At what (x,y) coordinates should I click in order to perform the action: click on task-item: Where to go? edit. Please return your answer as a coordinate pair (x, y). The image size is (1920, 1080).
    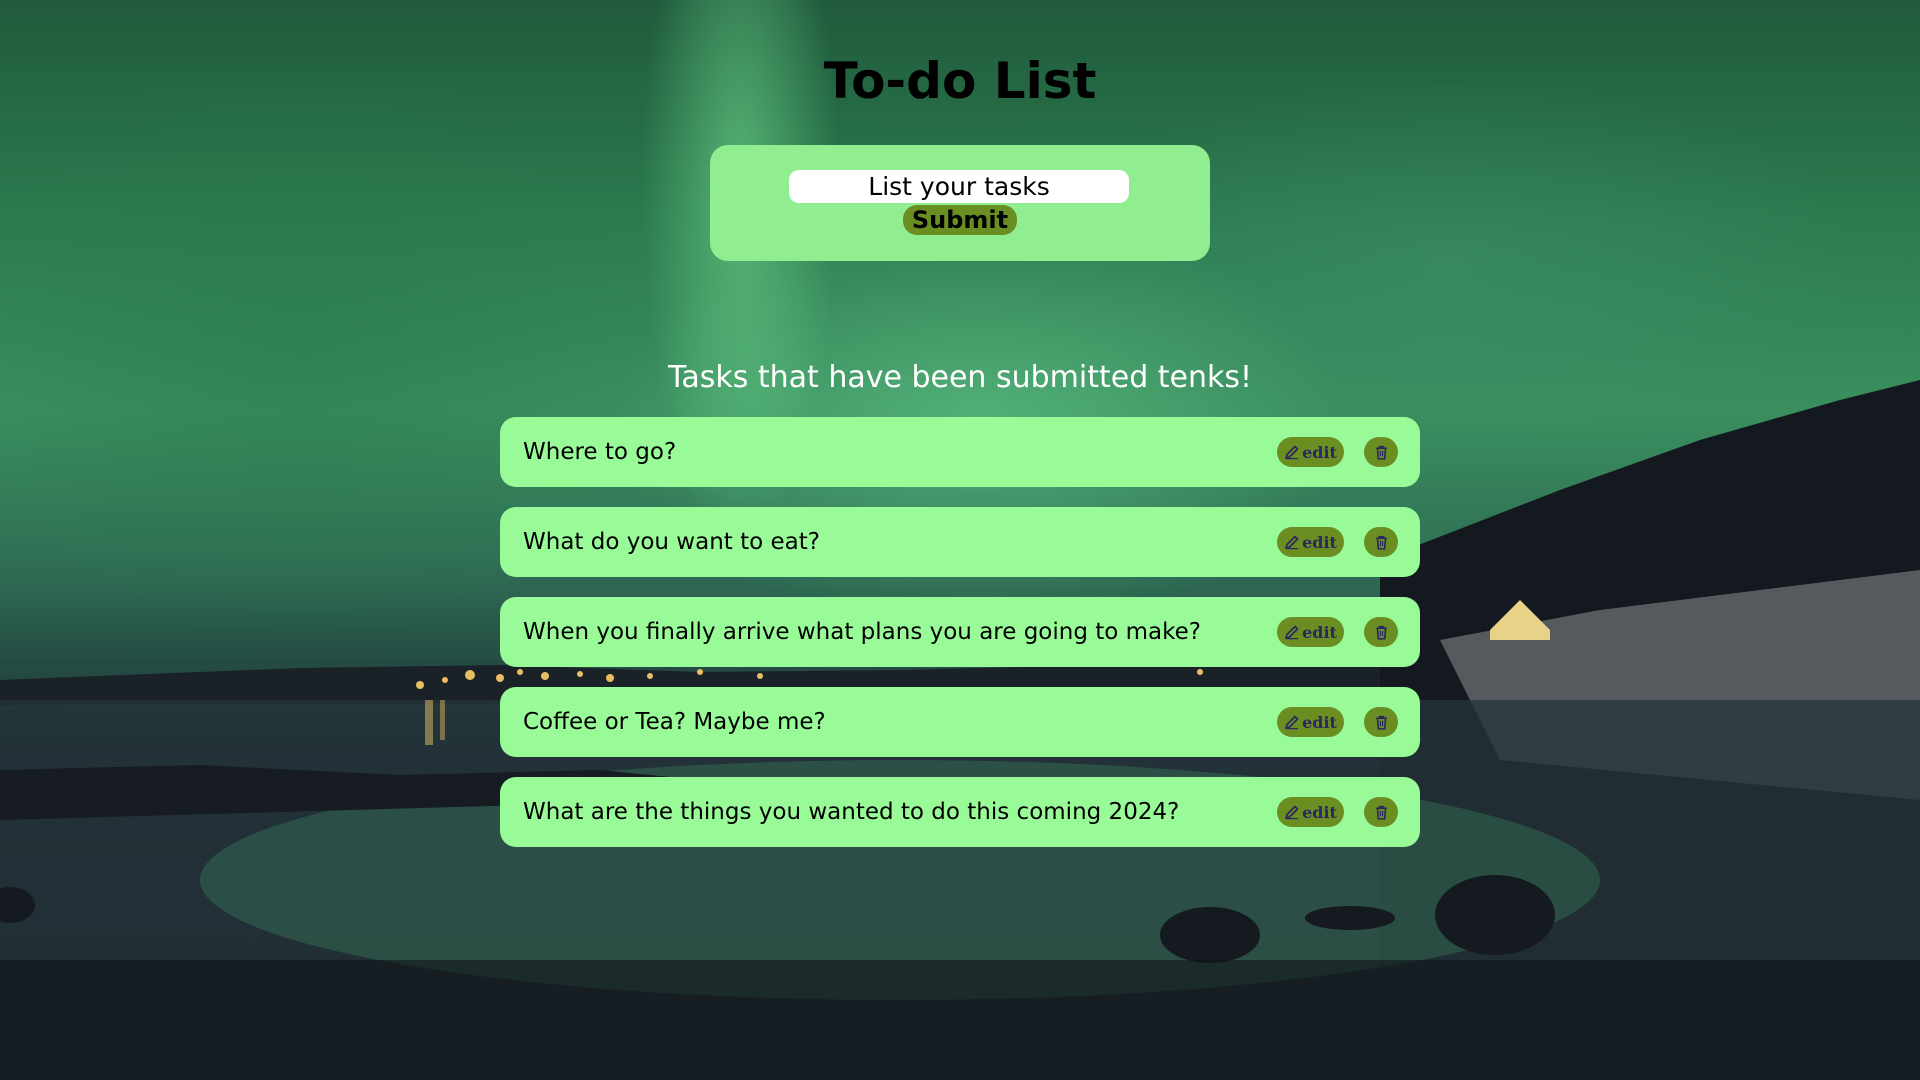
    Looking at the image, I should click on (960, 452).